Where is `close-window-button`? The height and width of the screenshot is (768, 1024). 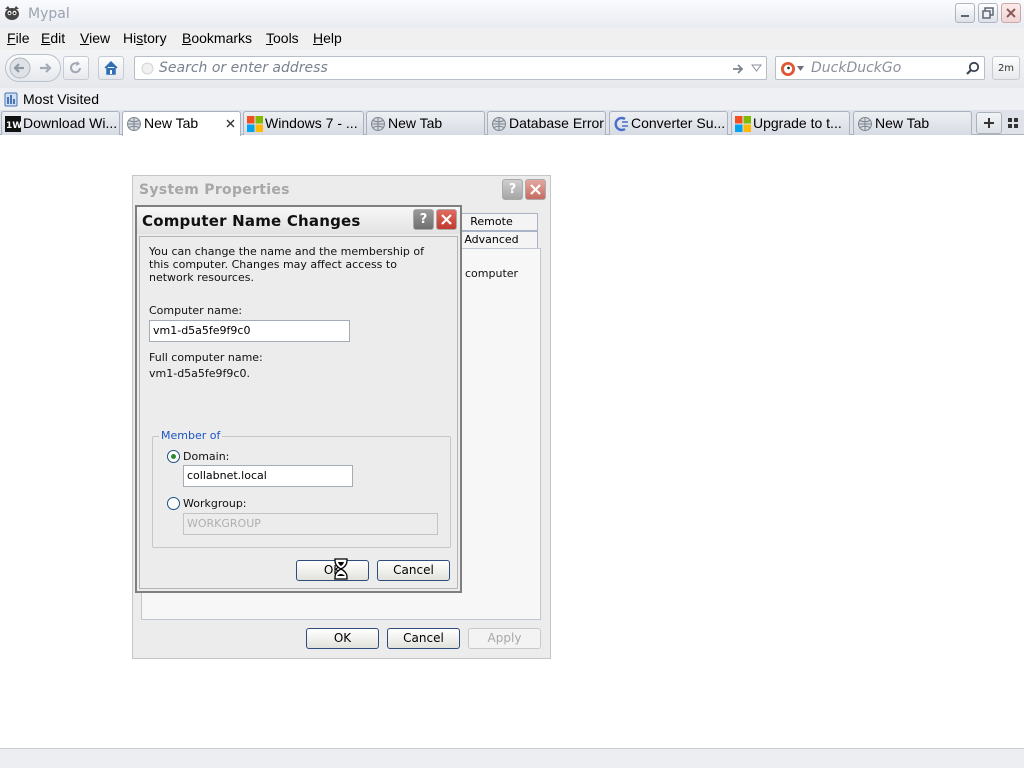 close-window-button is located at coordinates (1011, 13).